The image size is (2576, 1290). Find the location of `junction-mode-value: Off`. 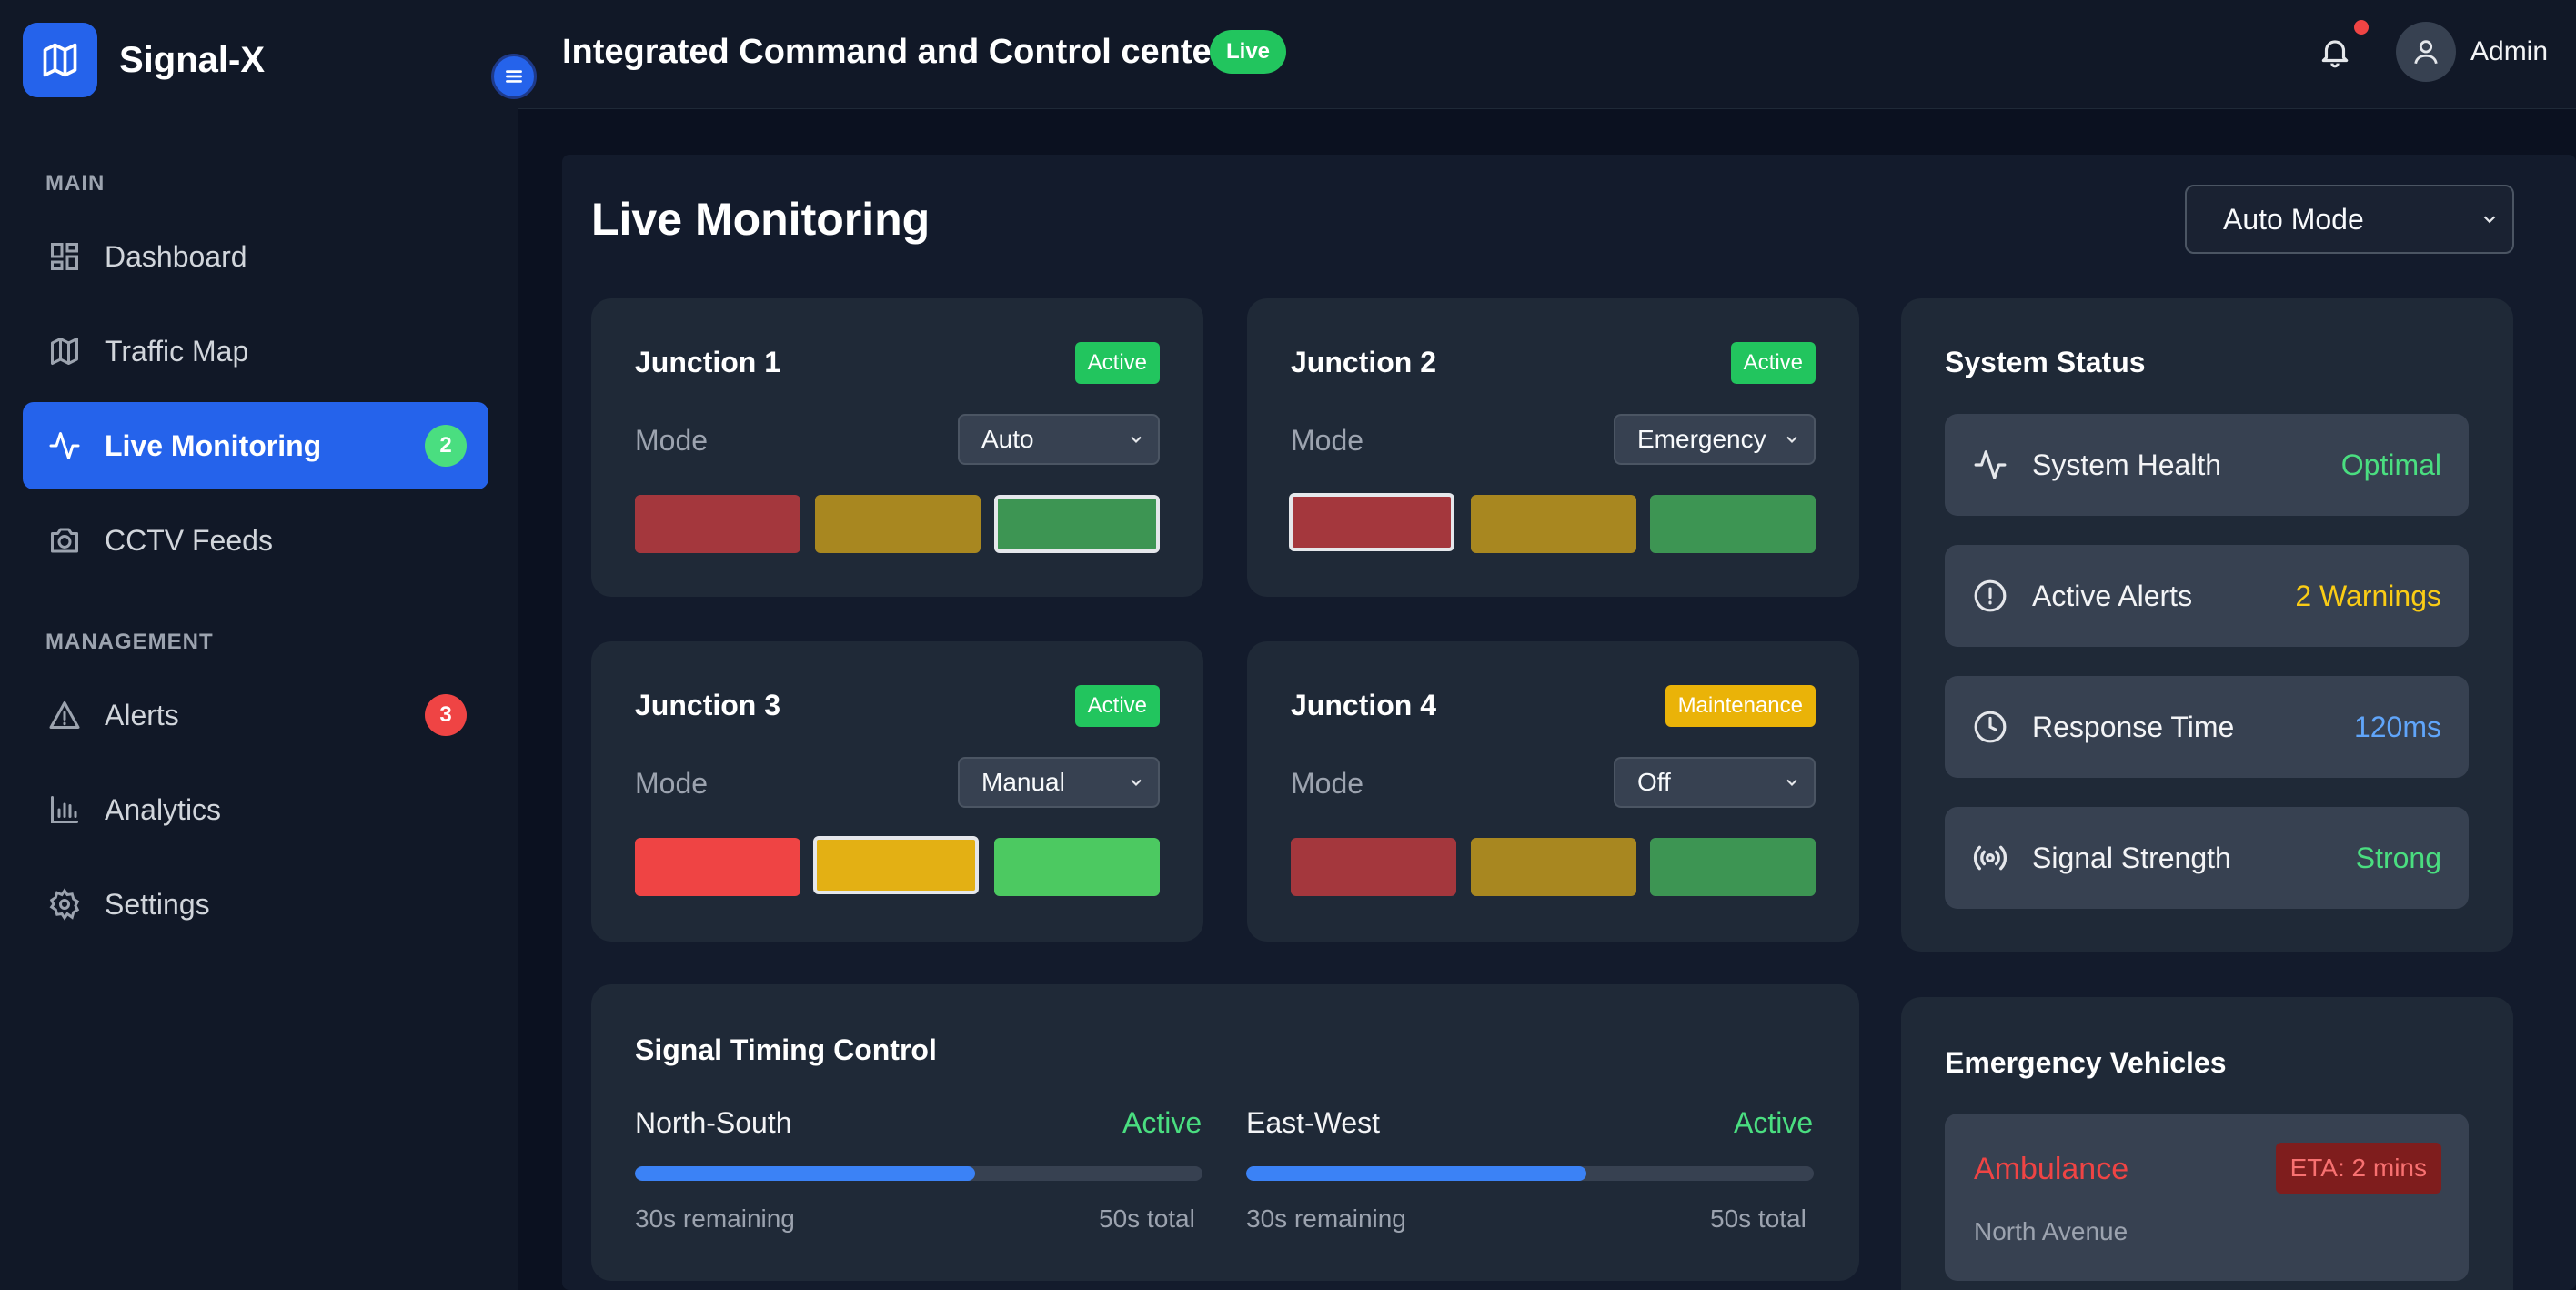

junction-mode-value: Off is located at coordinates (1654, 782).